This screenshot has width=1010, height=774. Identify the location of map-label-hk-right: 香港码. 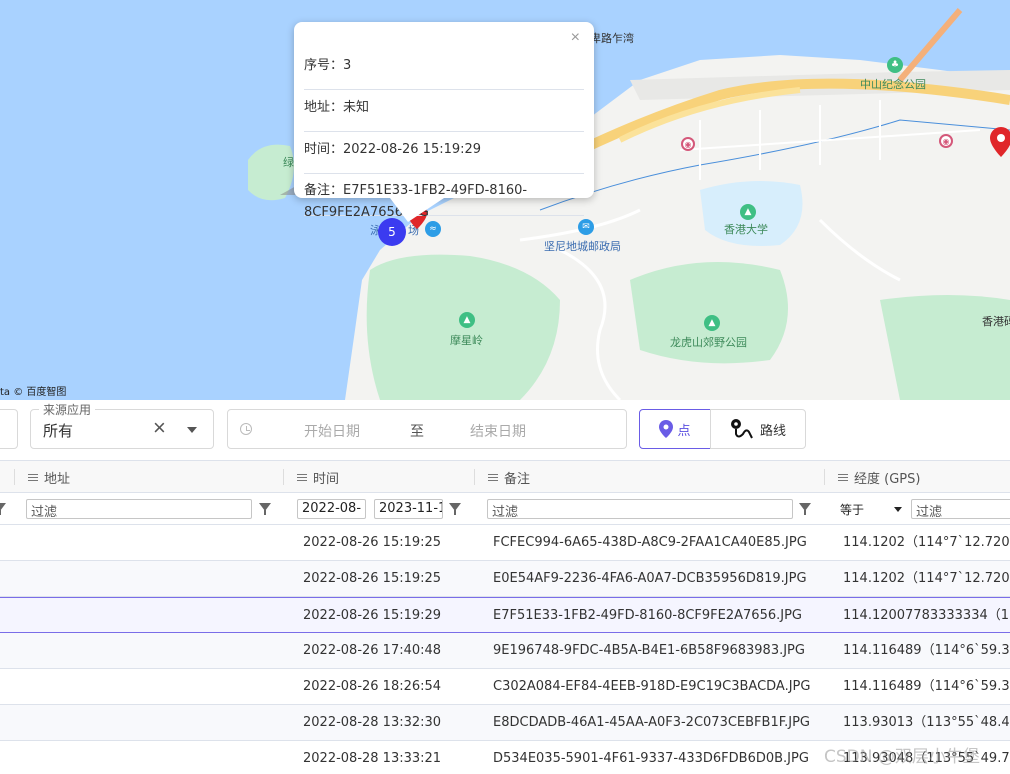
(996, 321).